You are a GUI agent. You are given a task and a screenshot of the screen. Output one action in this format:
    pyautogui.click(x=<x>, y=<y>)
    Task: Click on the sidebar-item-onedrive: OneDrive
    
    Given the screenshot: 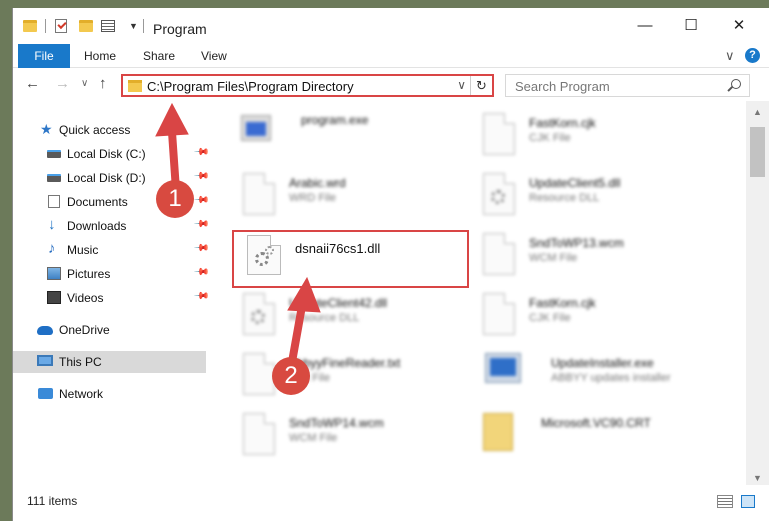 What is the action you would take?
    pyautogui.click(x=109, y=330)
    